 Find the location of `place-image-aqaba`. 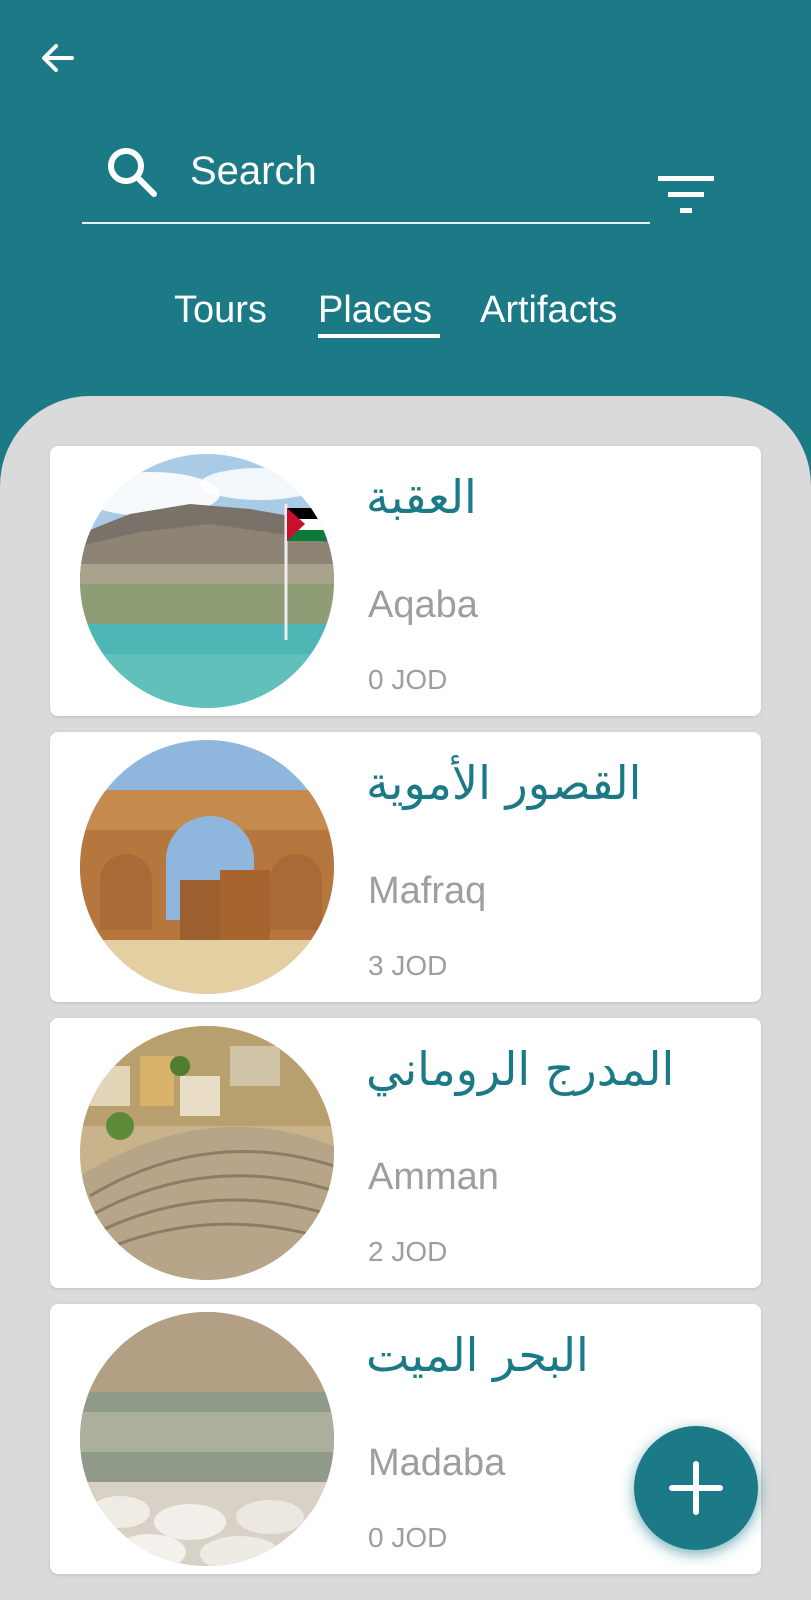

place-image-aqaba is located at coordinates (207, 581).